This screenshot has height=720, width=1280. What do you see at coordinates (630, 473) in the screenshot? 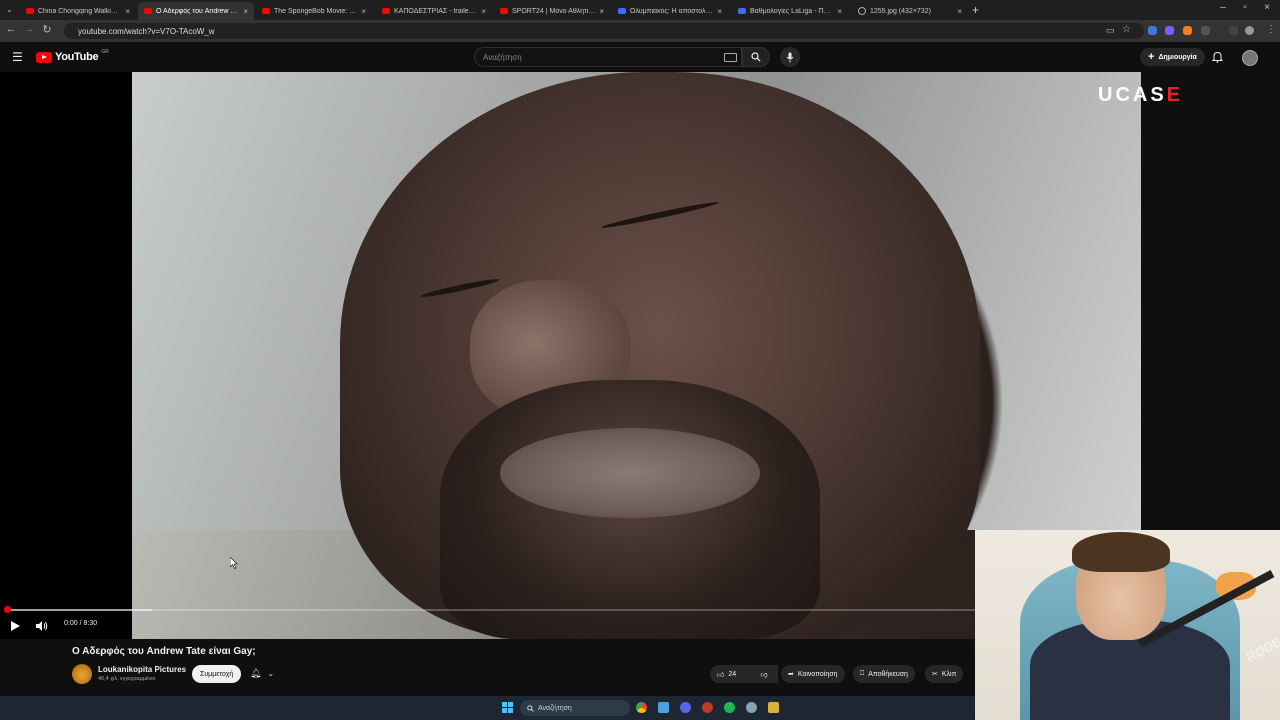
I see `video-subject-mouth` at bounding box center [630, 473].